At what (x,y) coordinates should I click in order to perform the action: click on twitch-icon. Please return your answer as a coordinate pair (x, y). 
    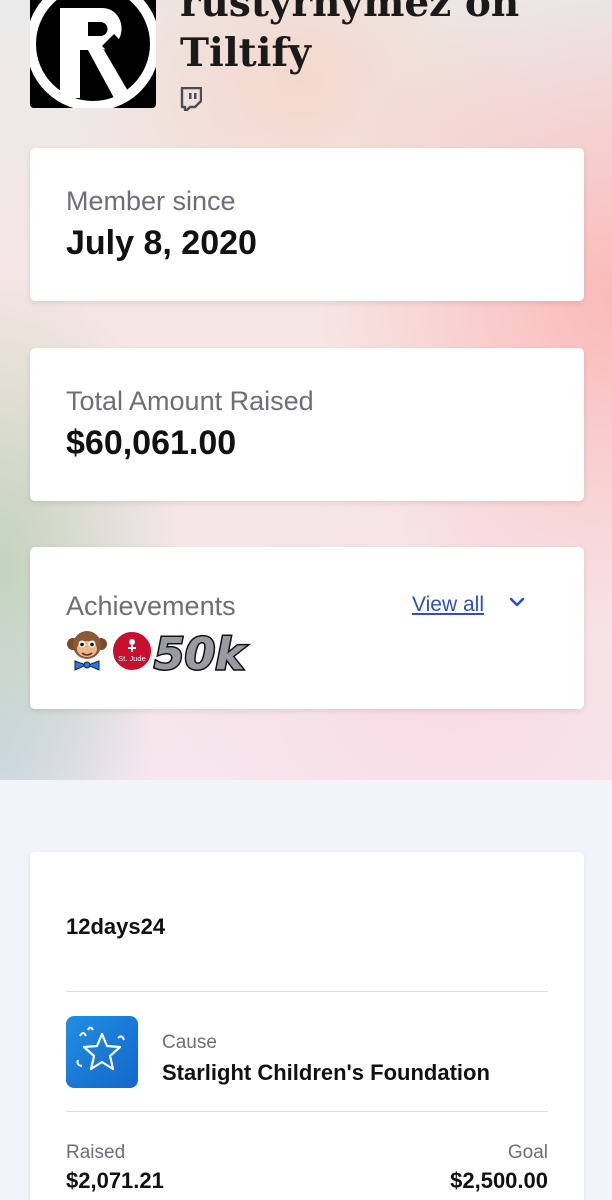
    Looking at the image, I should click on (191, 99).